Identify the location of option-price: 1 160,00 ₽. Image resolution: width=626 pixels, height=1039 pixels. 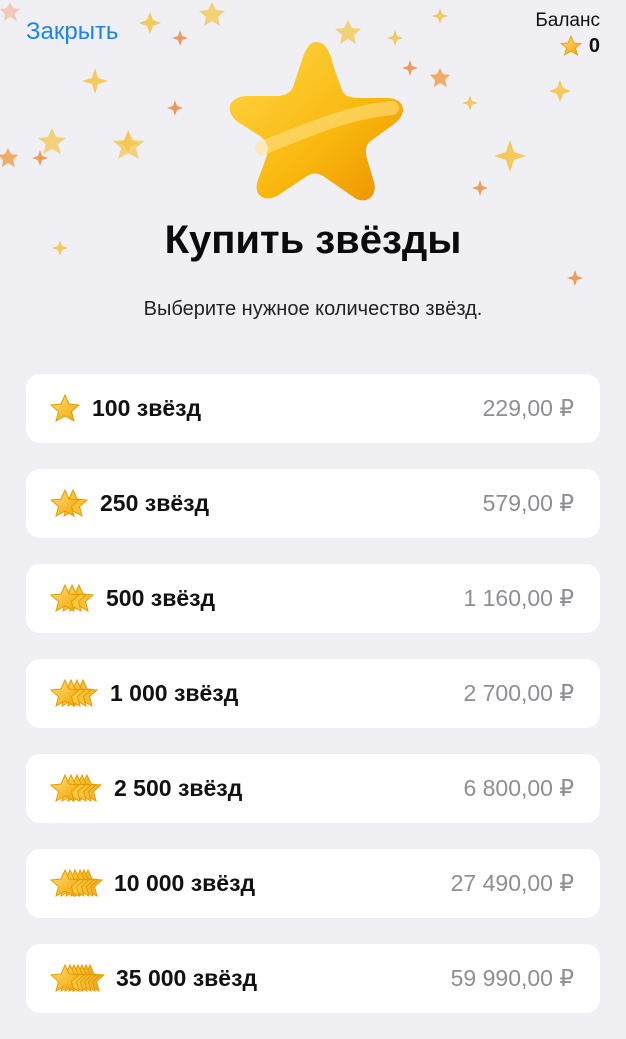
(518, 598).